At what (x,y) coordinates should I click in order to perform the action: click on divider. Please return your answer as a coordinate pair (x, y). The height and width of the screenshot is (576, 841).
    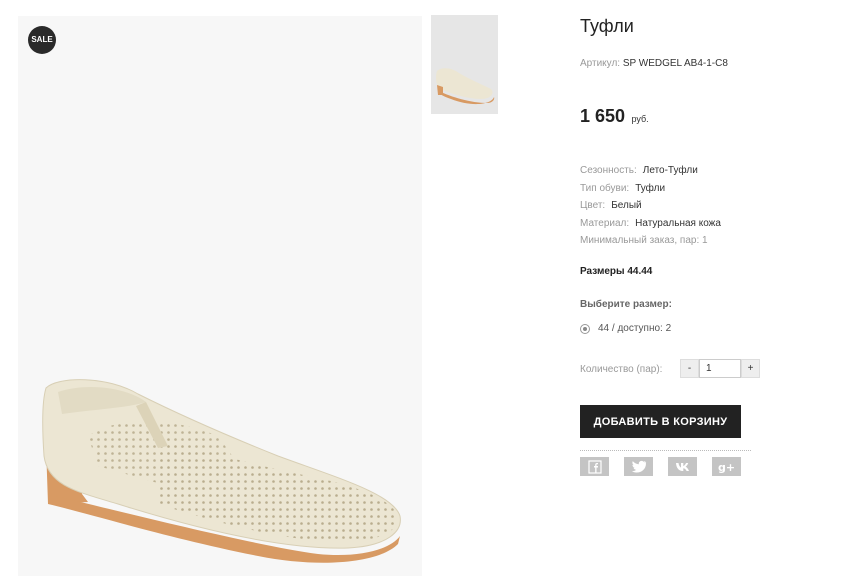
    Looking at the image, I should click on (665, 450).